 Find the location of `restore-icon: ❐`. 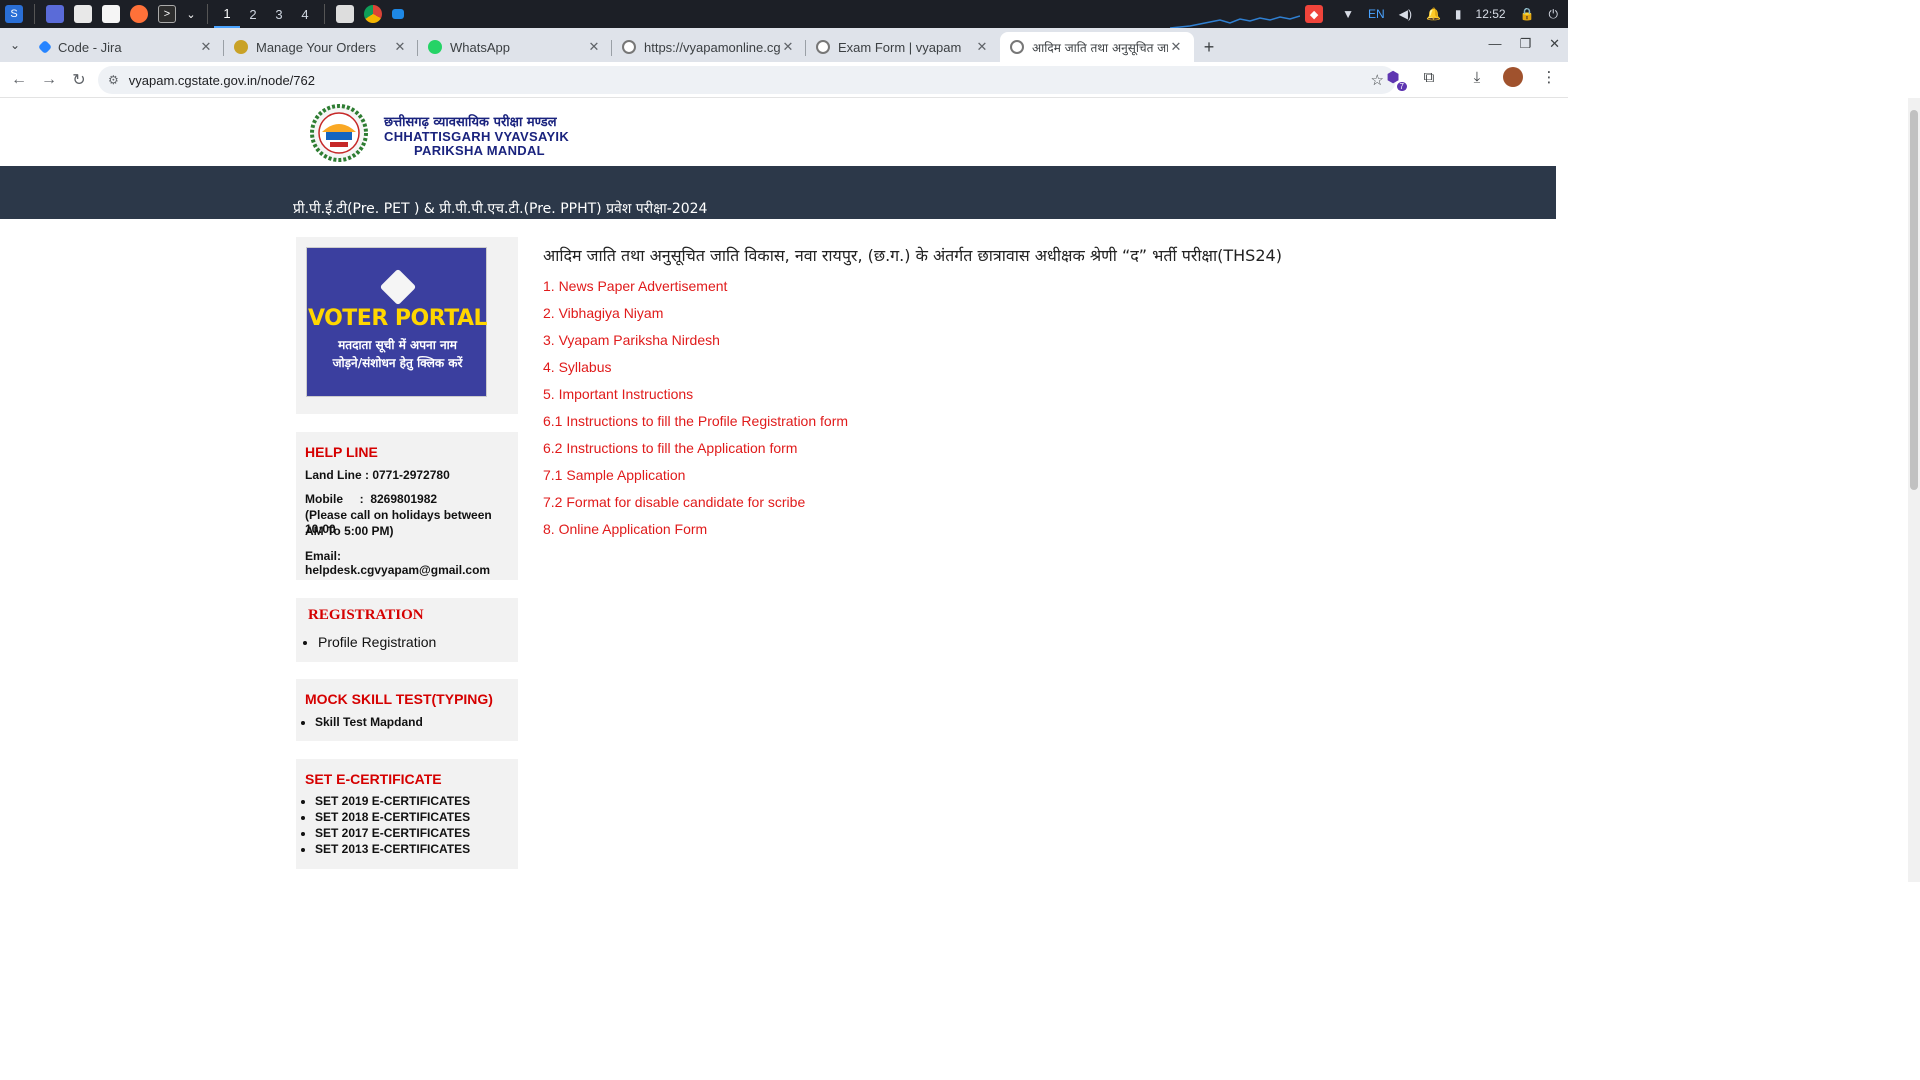

restore-icon: ❐ is located at coordinates (1525, 44).